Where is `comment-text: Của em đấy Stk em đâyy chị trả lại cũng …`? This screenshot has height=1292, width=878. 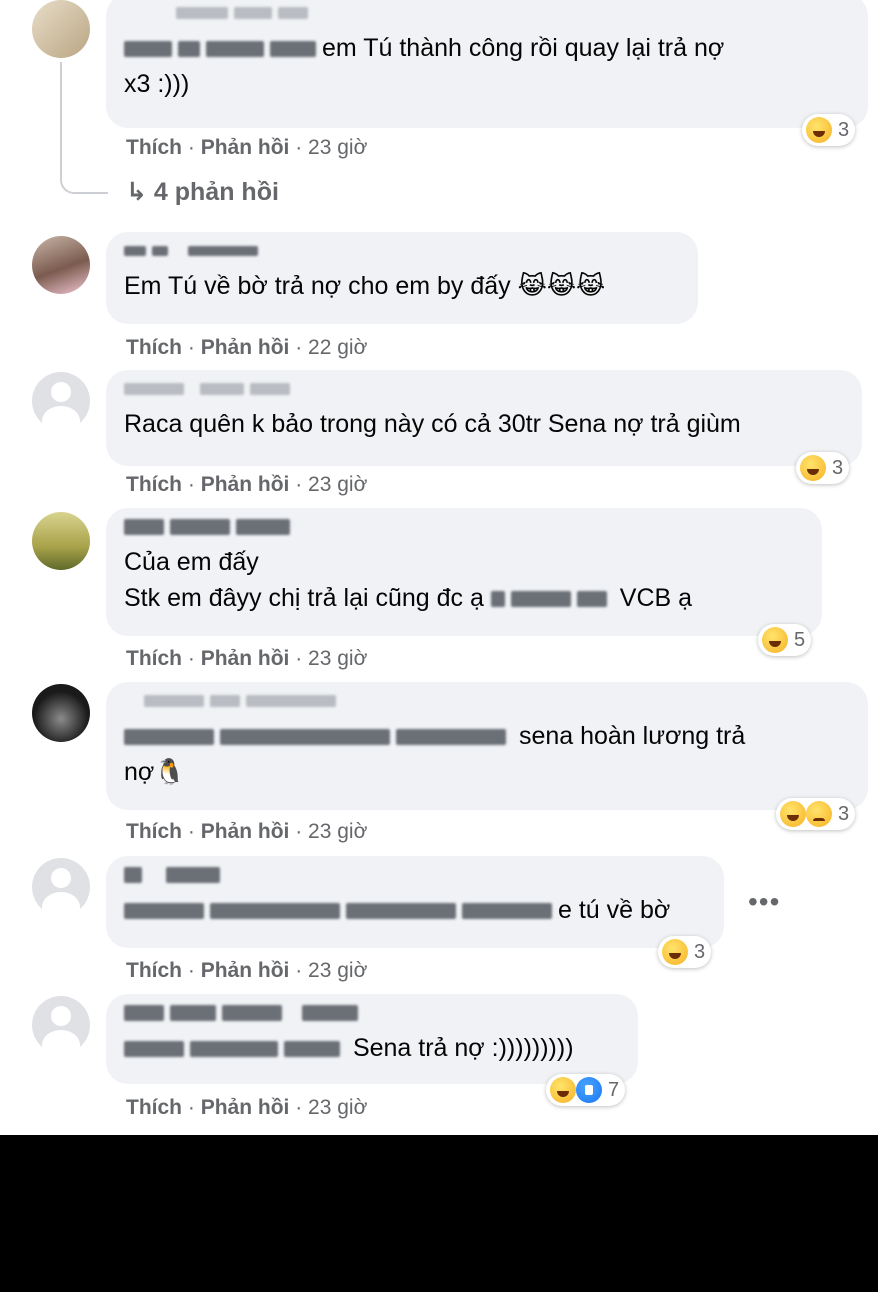
comment-text: Của em đấy Stk em đâyy chị trả lại cũng … is located at coordinates (408, 580).